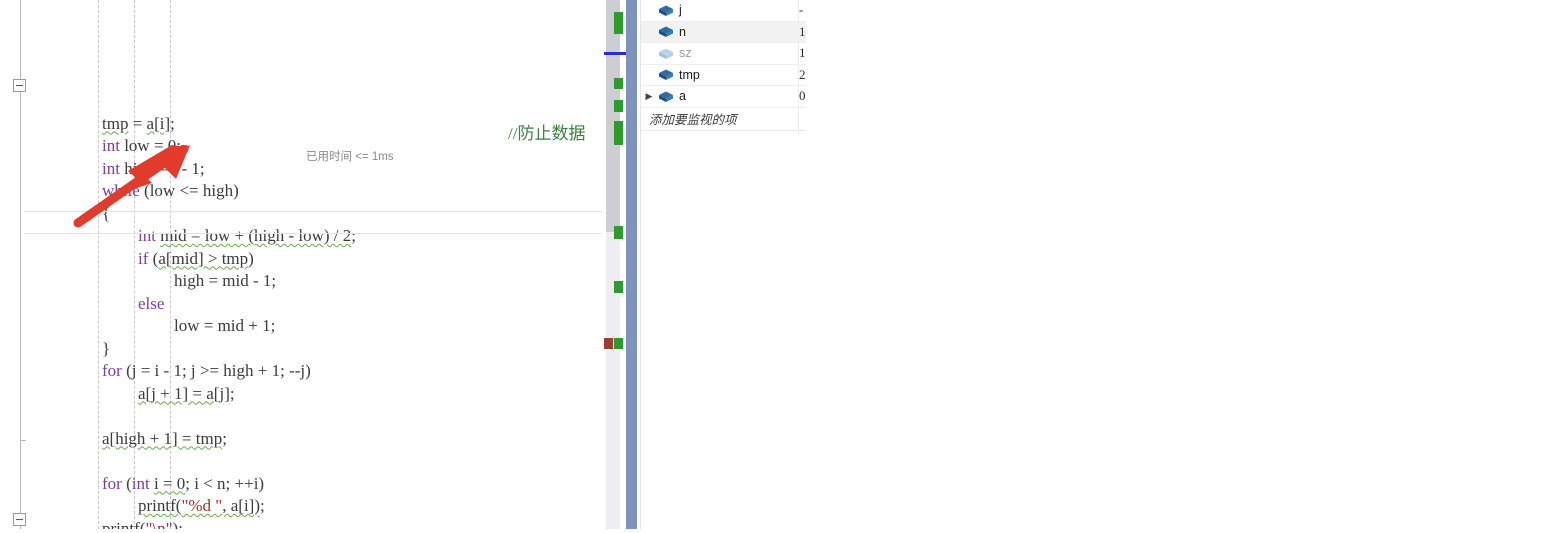 The height and width of the screenshot is (533, 1565). Describe the element at coordinates (723, 97) in the screenshot. I see `watch-row: ▶ a 0` at that location.